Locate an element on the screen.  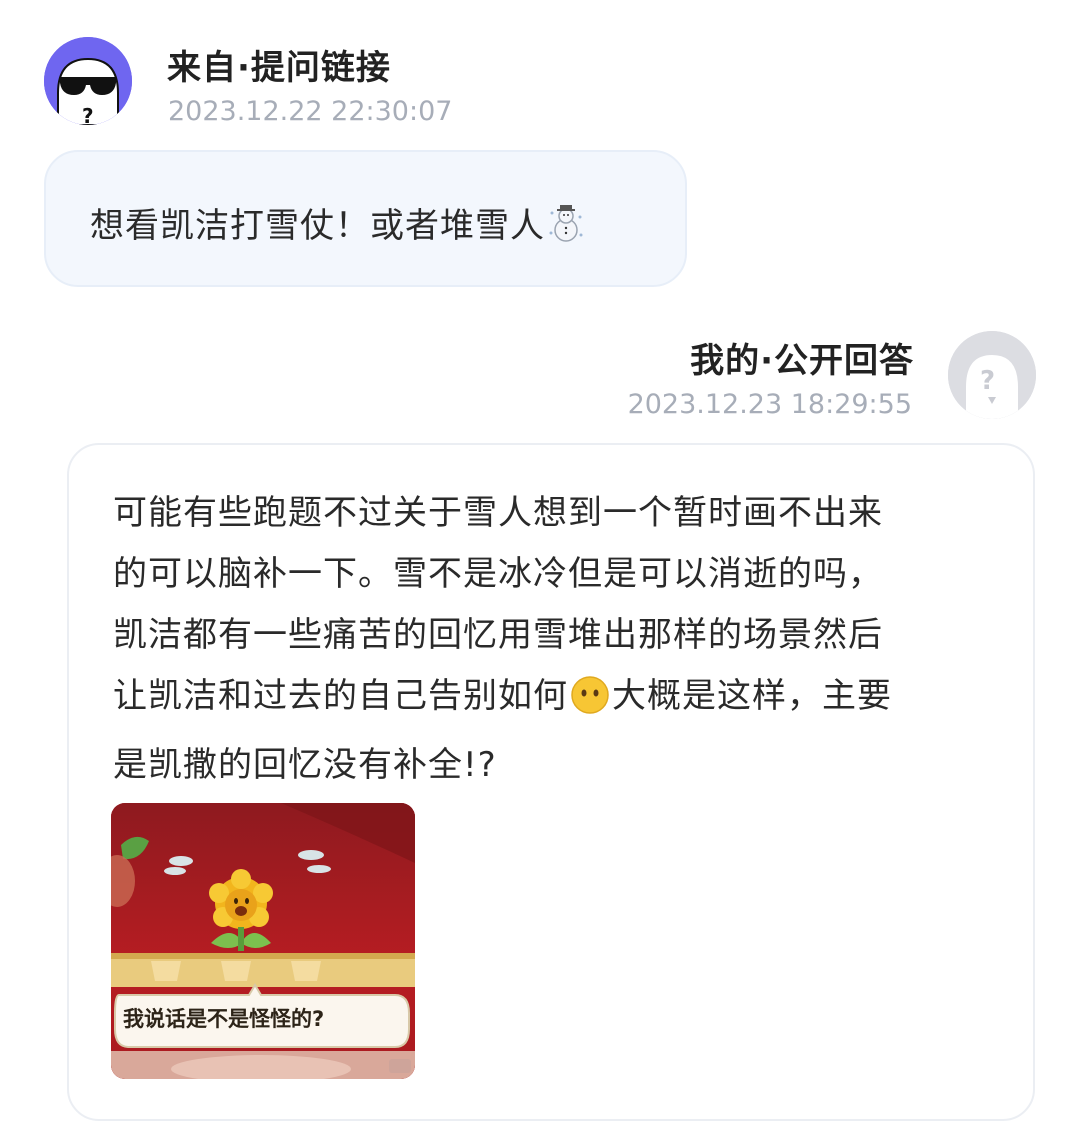
sunflower-meme-image: 我说话是不是怪怪的? is located at coordinates (263, 941).